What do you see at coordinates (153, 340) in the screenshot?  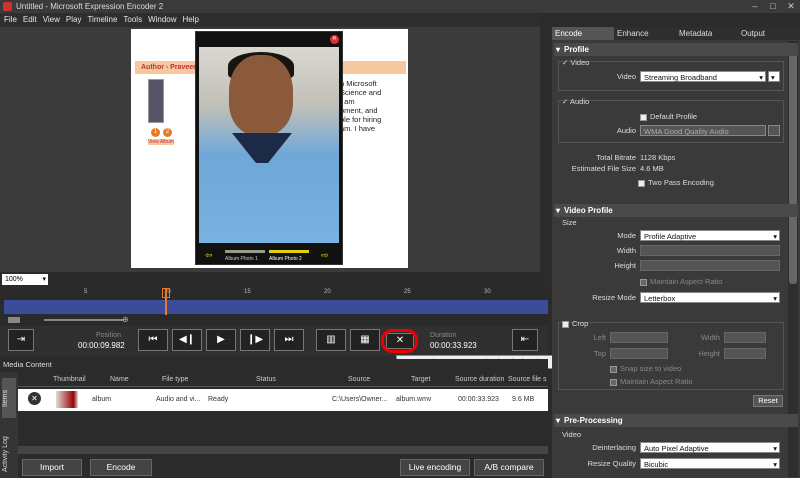 I see `go-to-start-button: ⏮` at bounding box center [153, 340].